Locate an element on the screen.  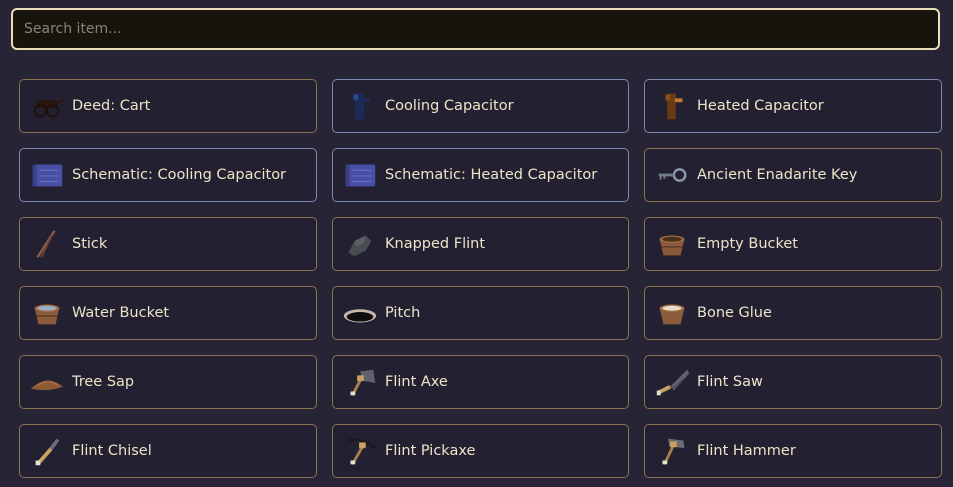
axe-icon is located at coordinates (360, 382).